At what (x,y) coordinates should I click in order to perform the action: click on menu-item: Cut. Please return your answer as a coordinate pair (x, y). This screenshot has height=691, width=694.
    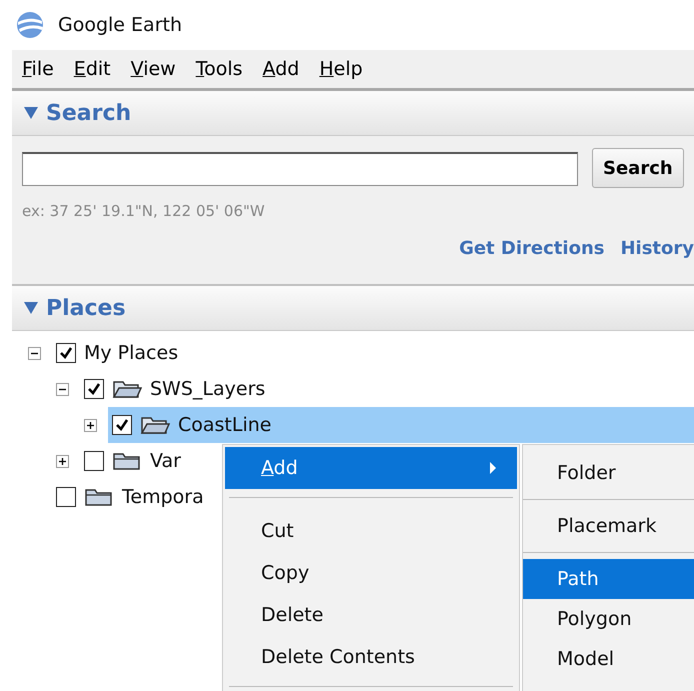
    Looking at the image, I should click on (371, 531).